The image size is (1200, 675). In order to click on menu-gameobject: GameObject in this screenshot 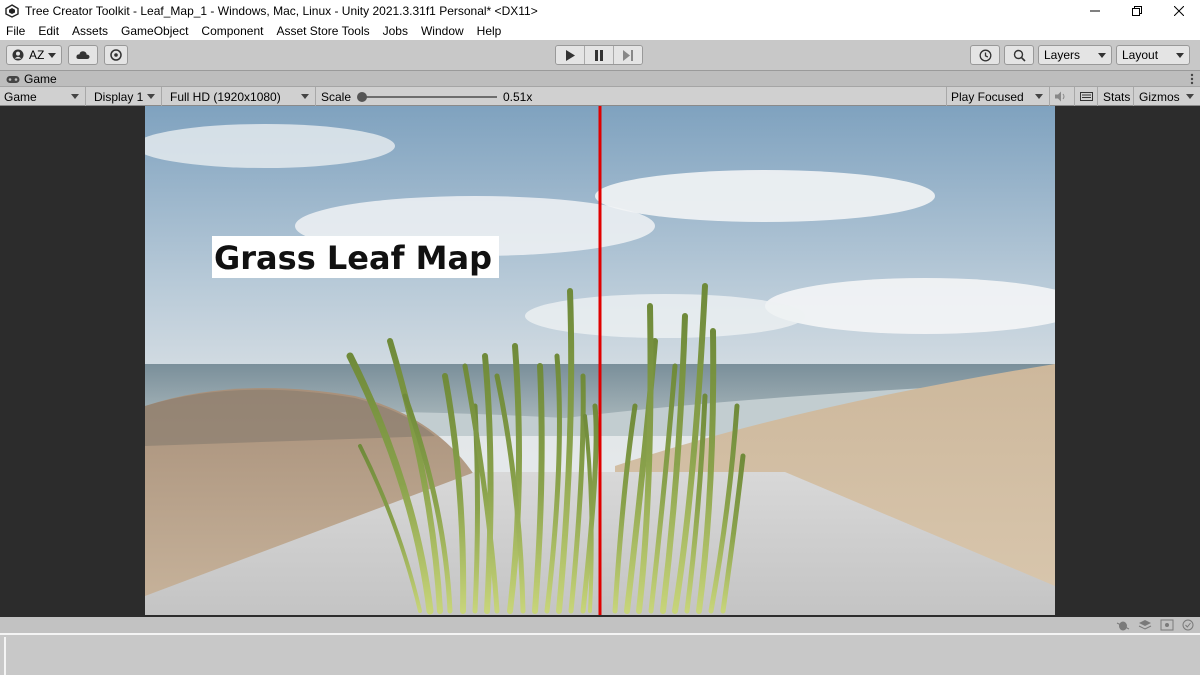, I will do `click(154, 31)`.